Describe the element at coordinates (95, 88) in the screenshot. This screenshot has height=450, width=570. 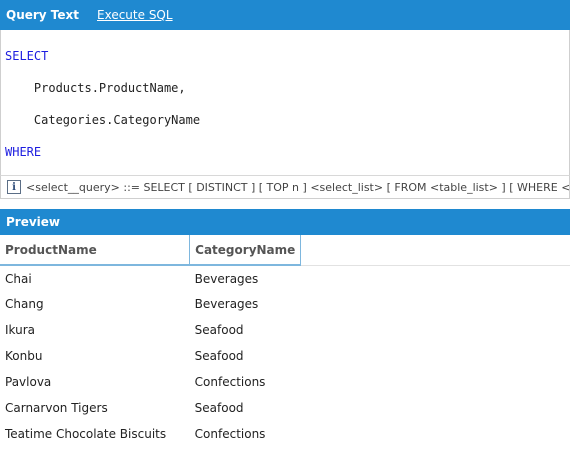
I see `sql-line: Products.ProductName,` at that location.